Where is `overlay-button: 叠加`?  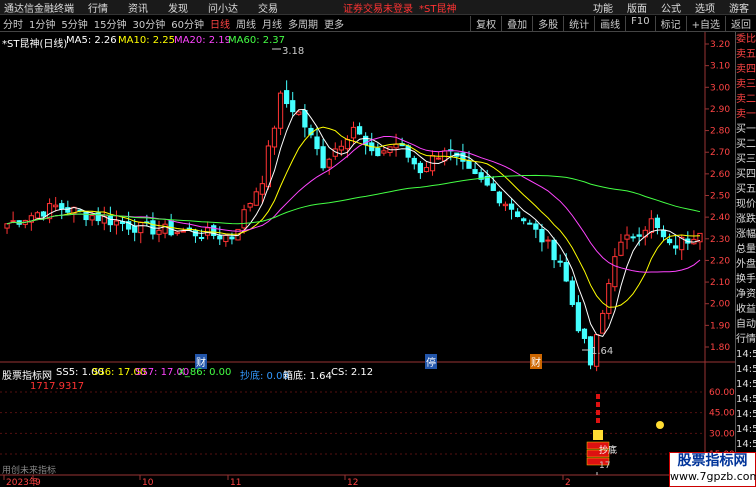
overlay-button: 叠加 is located at coordinates (516, 23).